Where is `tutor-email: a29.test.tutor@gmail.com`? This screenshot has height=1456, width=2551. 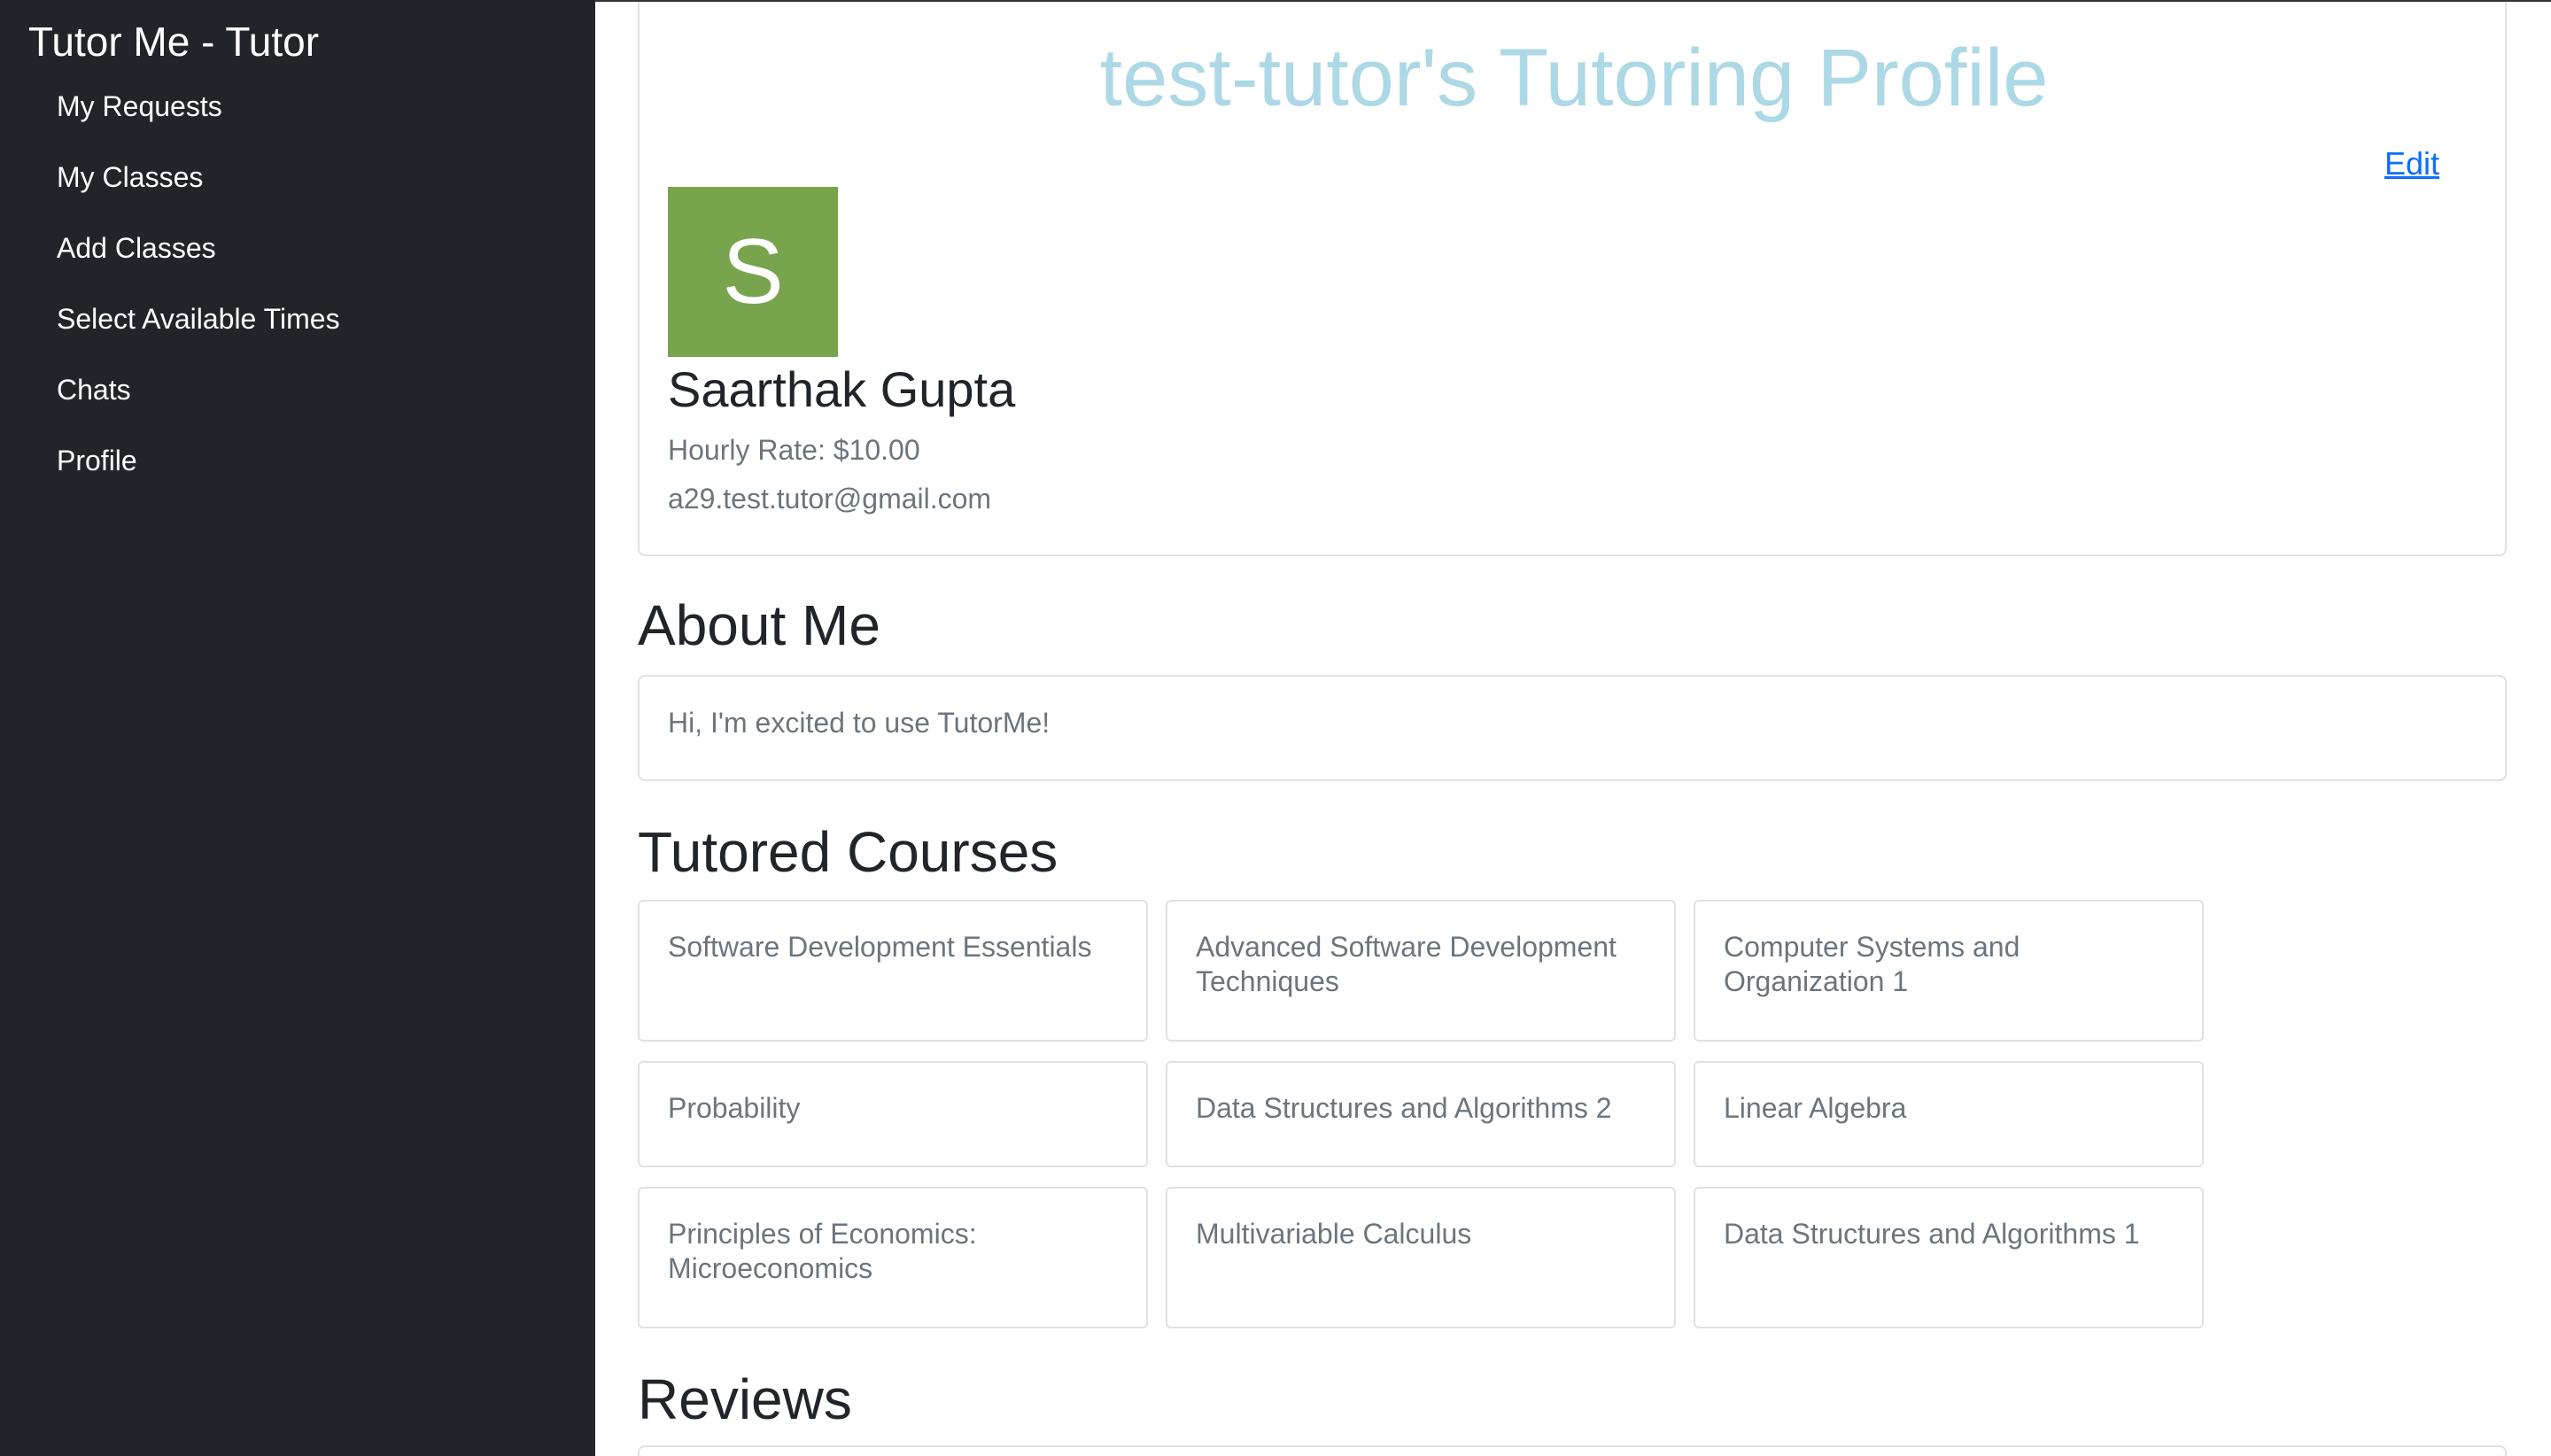
tutor-email: a29.test.tutor@gmail.com is located at coordinates (830, 499).